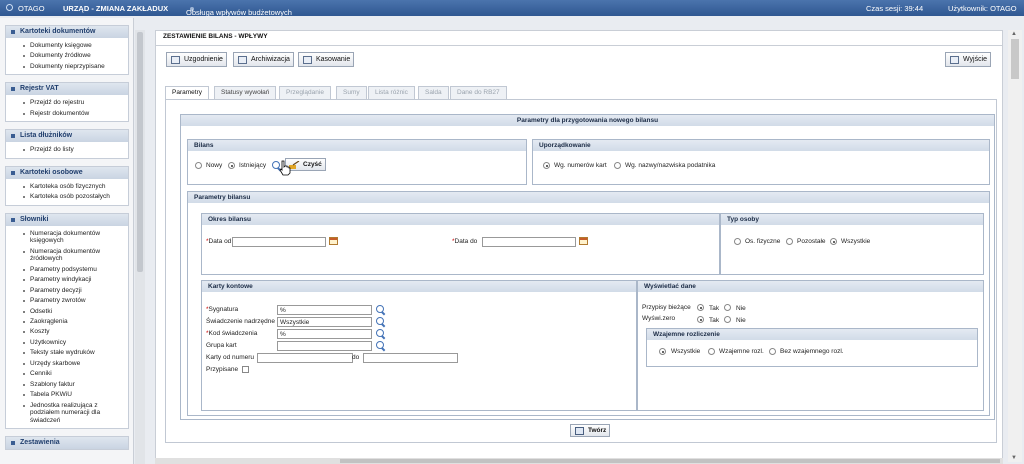 The height and width of the screenshot is (464, 1024). I want to click on sidebar-section-title: Kartoteki dokumentów, so click(58, 31).